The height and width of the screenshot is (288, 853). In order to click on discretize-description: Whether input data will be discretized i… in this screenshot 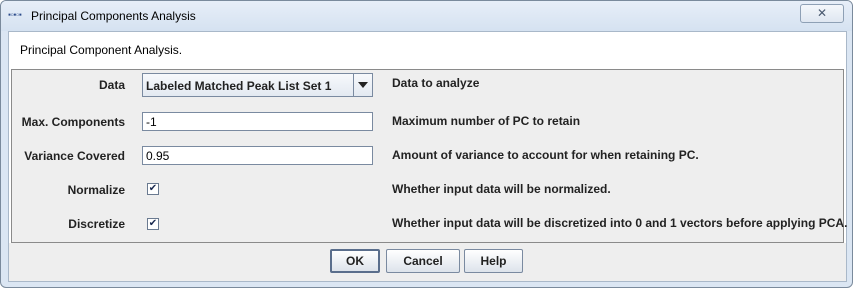, I will do `click(620, 223)`.